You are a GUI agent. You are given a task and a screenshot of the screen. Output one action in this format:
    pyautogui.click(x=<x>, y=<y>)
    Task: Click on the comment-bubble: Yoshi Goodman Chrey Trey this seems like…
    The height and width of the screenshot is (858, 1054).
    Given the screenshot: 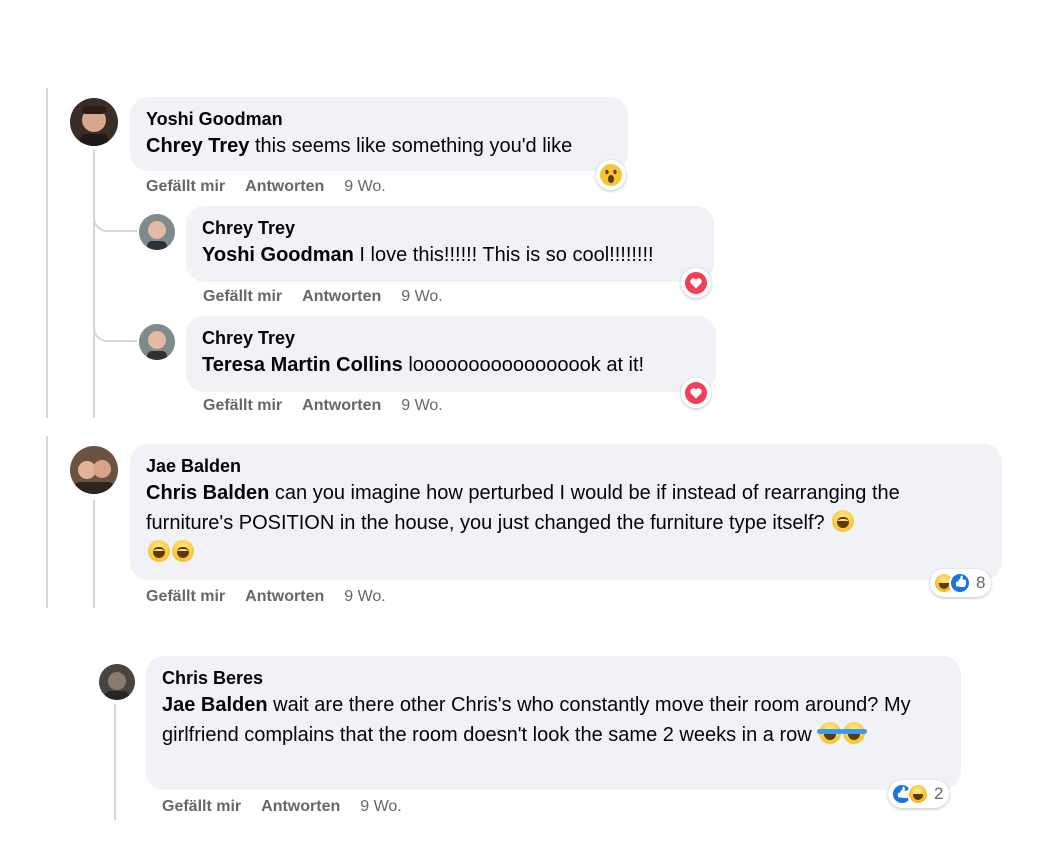 What is the action you would take?
    pyautogui.click(x=379, y=134)
    